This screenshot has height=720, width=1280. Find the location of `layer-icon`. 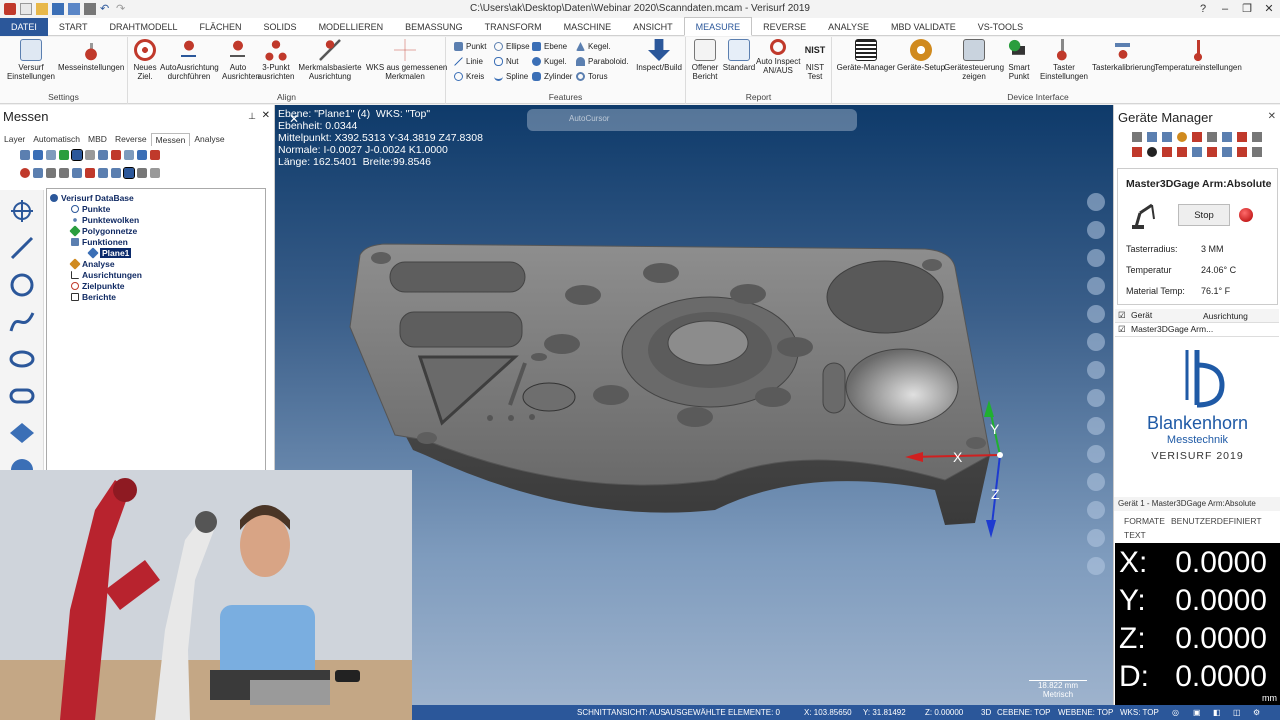

layer-icon is located at coordinates (1096, 510).